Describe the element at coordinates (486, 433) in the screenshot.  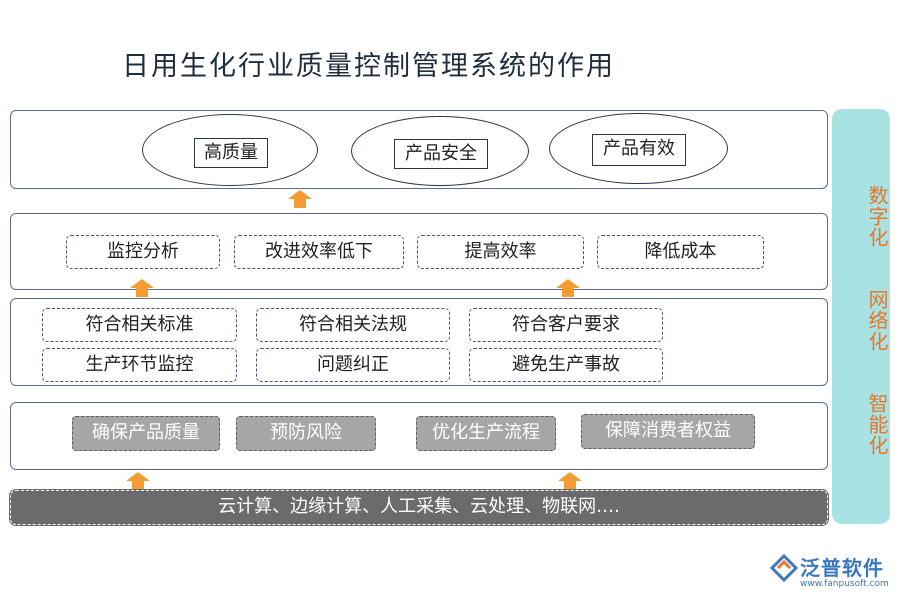
I see `function-item: 优化生产流程` at that location.